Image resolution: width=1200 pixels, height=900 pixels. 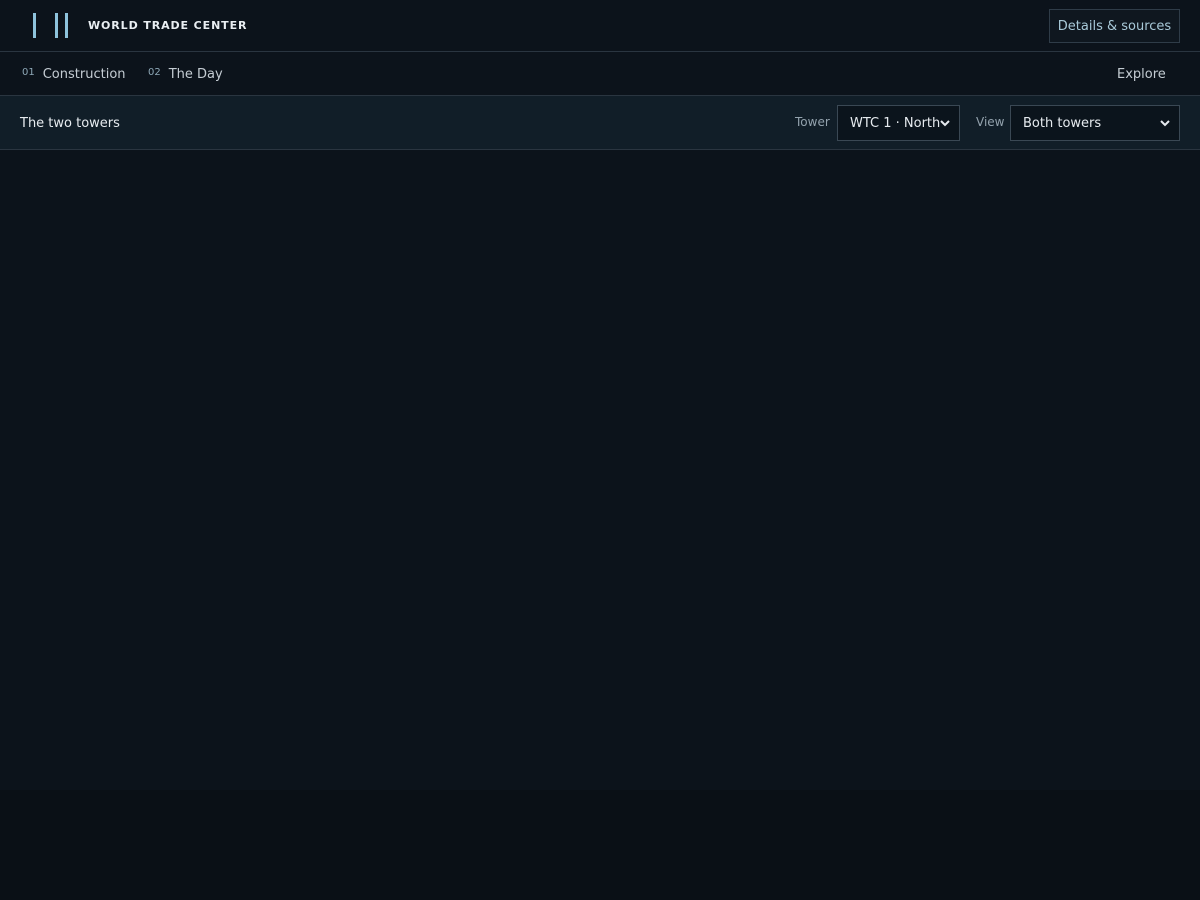 I want to click on chapter-nav: 01 Construction 02 The Day Explore, so click(x=600, y=74).